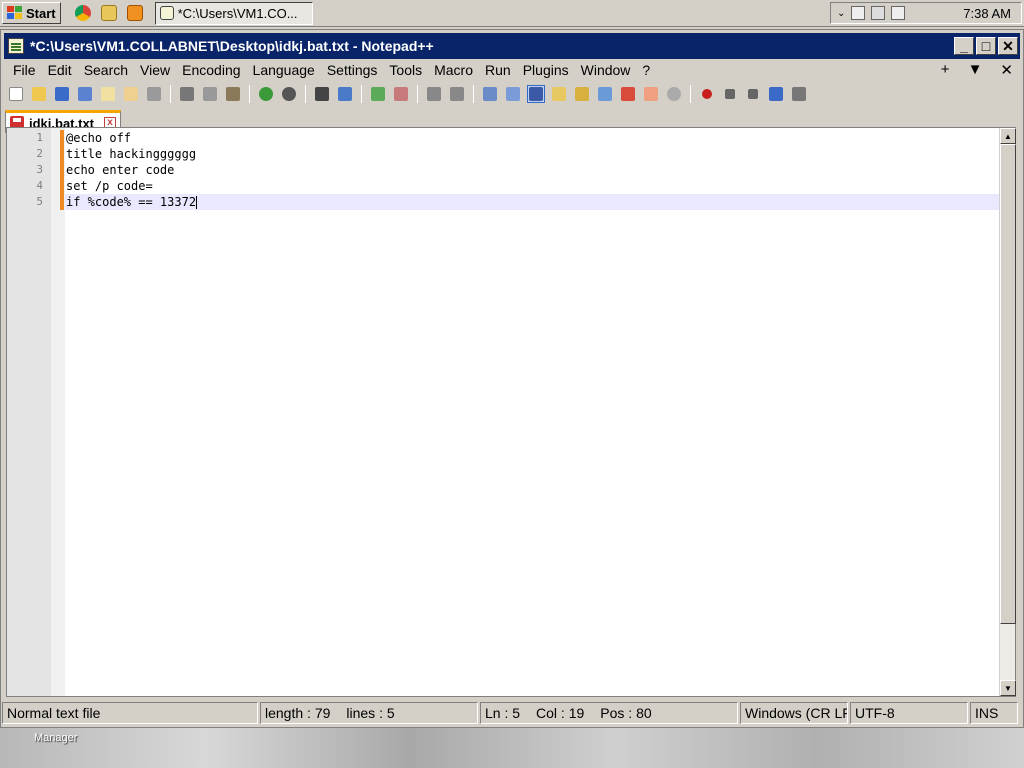 Image resolution: width=1024 pixels, height=768 pixels. What do you see at coordinates (108, 94) in the screenshot?
I see `close-icon` at bounding box center [108, 94].